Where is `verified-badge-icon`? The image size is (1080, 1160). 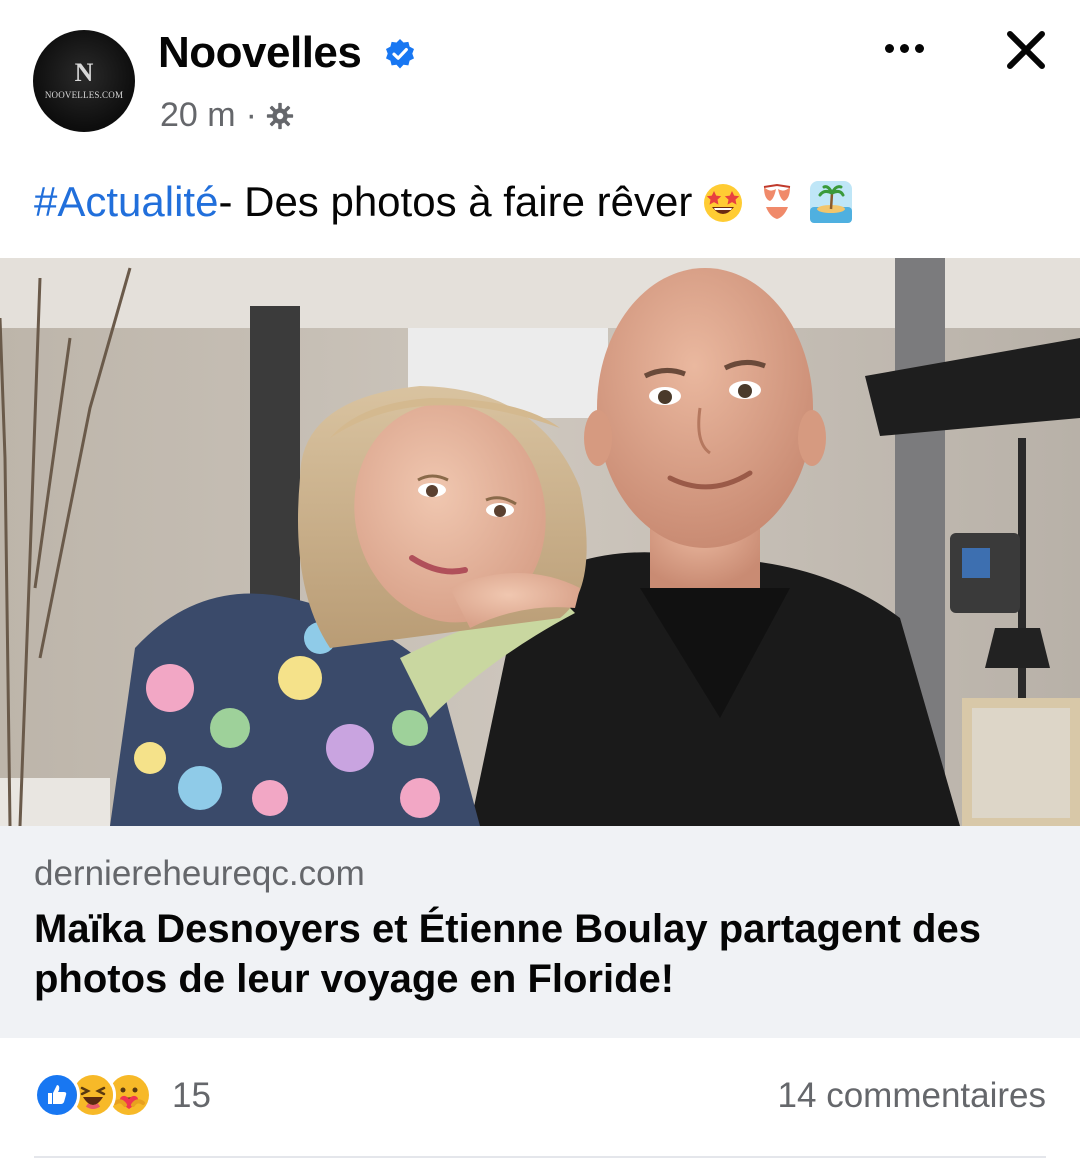 verified-badge-icon is located at coordinates (400, 54).